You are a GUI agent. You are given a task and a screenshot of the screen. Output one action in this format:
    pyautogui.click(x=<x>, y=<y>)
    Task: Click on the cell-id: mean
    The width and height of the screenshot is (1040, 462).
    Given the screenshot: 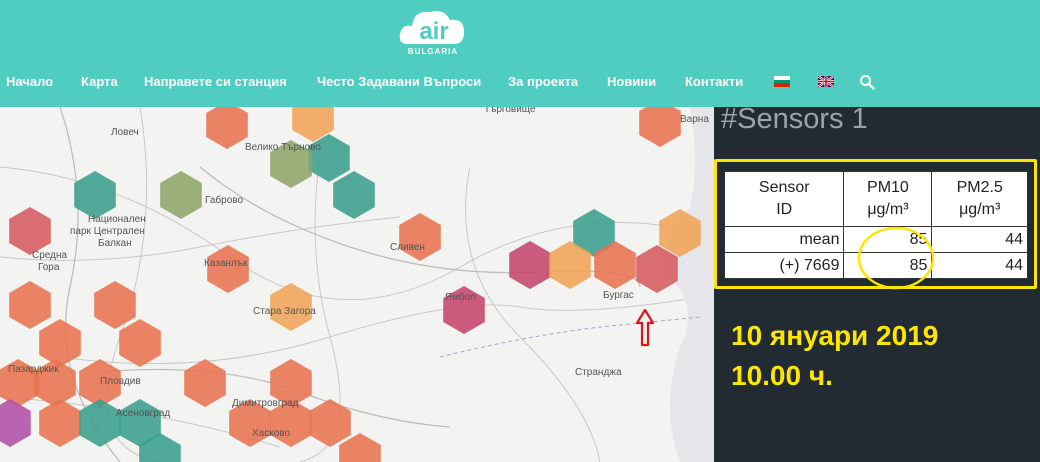 What is the action you would take?
    pyautogui.click(x=784, y=239)
    